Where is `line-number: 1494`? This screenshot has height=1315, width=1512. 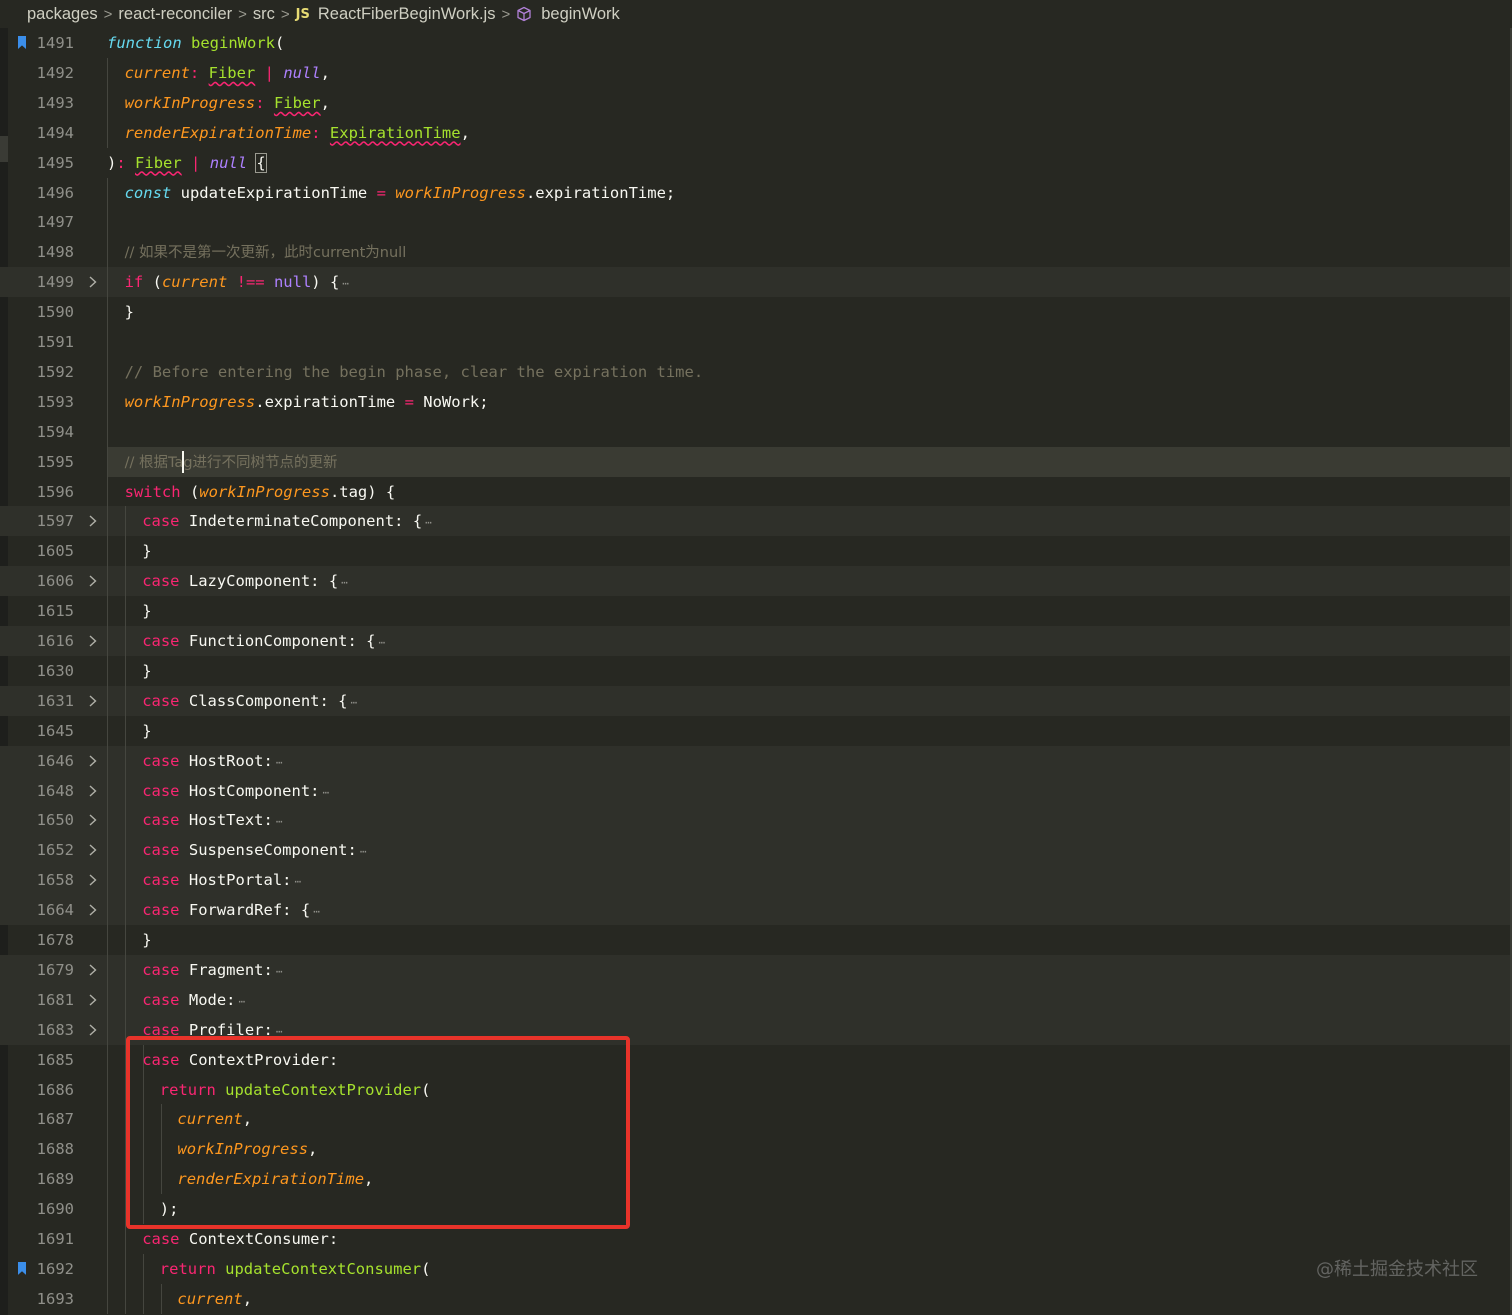 line-number: 1494 is located at coordinates (51, 133).